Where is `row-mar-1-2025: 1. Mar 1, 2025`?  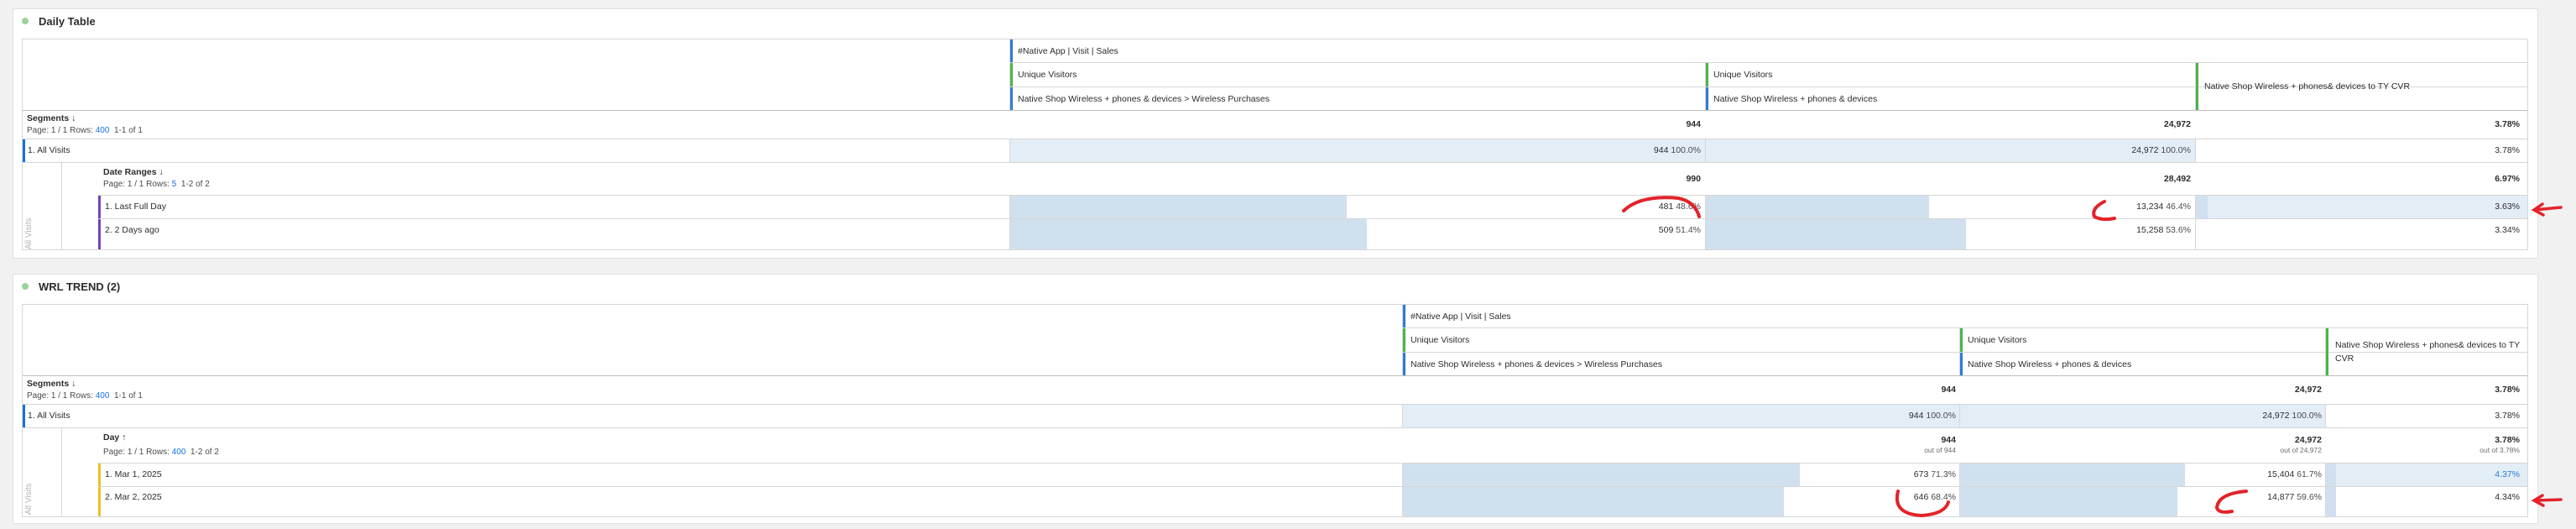 row-mar-1-2025: 1. Mar 1, 2025 is located at coordinates (133, 474).